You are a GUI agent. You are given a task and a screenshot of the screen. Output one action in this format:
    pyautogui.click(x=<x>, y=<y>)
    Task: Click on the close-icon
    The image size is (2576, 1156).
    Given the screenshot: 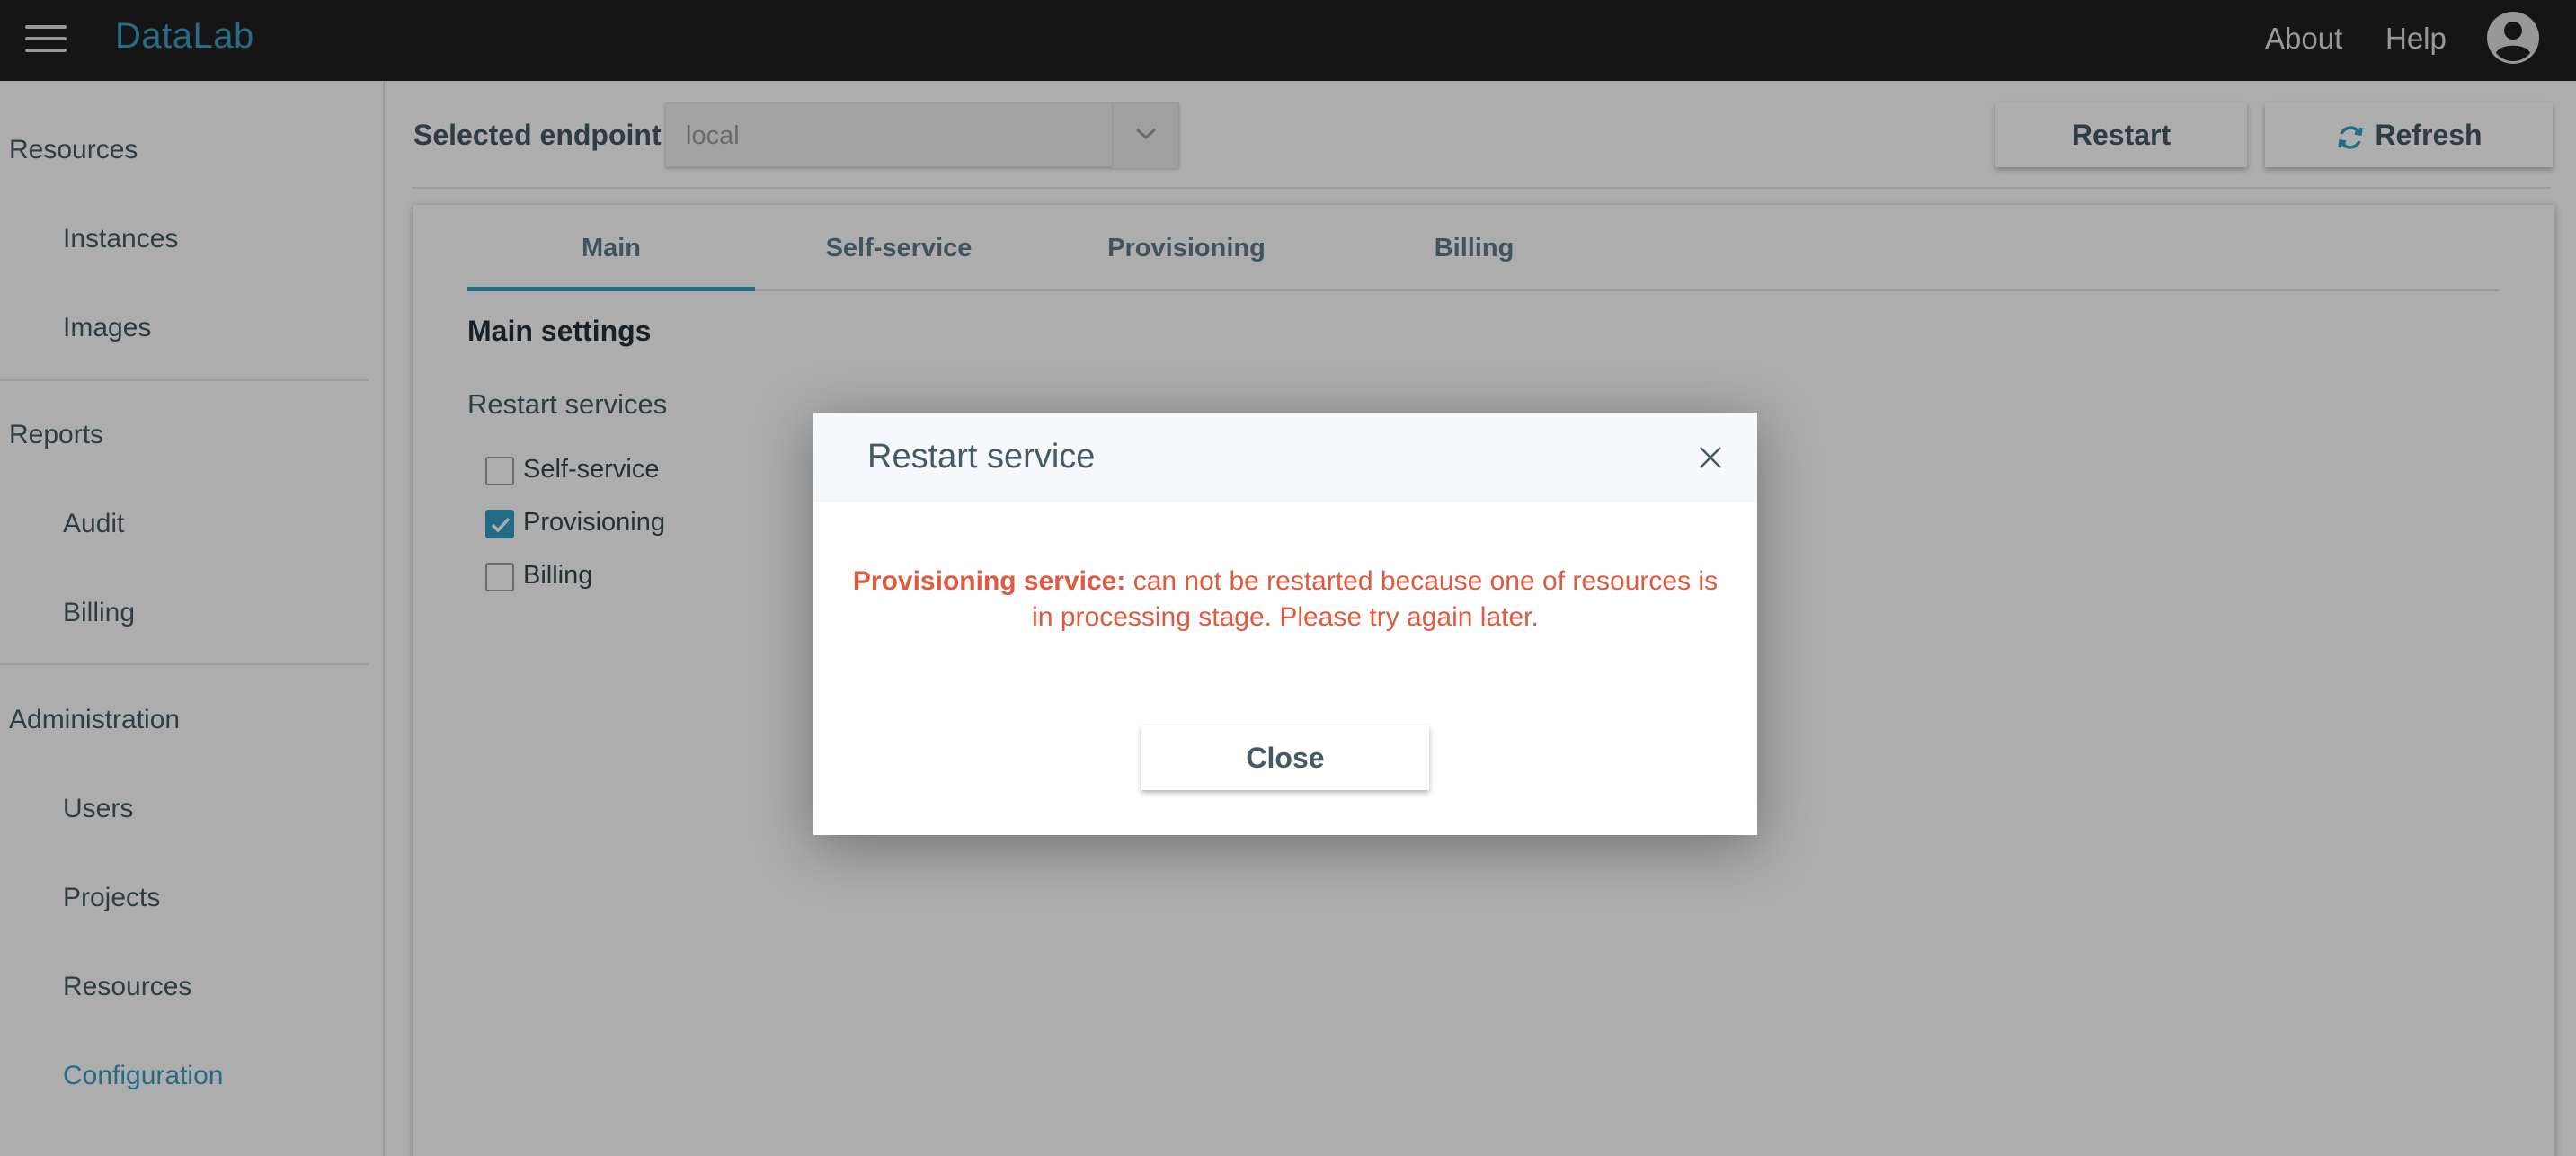 What is the action you would take?
    pyautogui.click(x=1710, y=457)
    